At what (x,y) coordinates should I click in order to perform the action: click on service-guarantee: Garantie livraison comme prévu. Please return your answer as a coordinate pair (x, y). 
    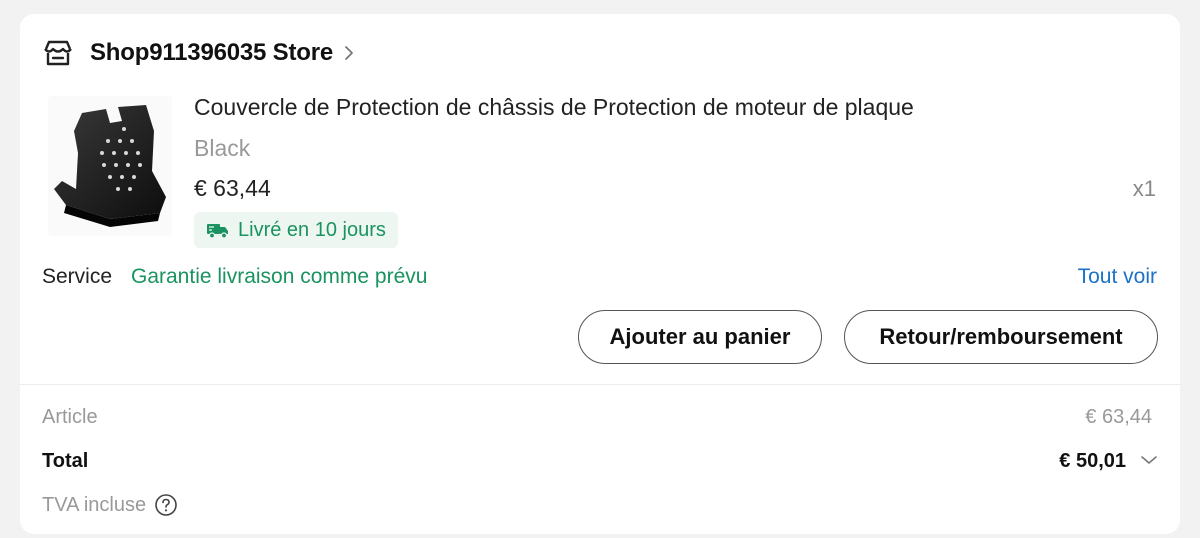
    Looking at the image, I should click on (279, 277).